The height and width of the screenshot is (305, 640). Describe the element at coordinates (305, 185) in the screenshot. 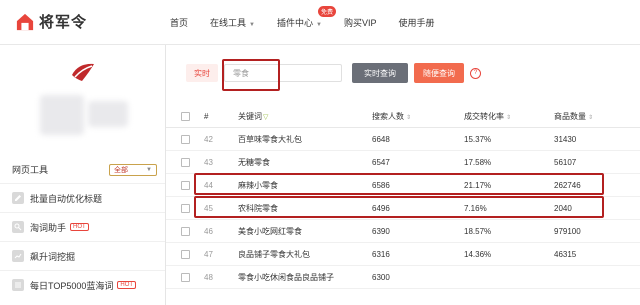

I see `row-keyword: 麻辣小零食` at that location.